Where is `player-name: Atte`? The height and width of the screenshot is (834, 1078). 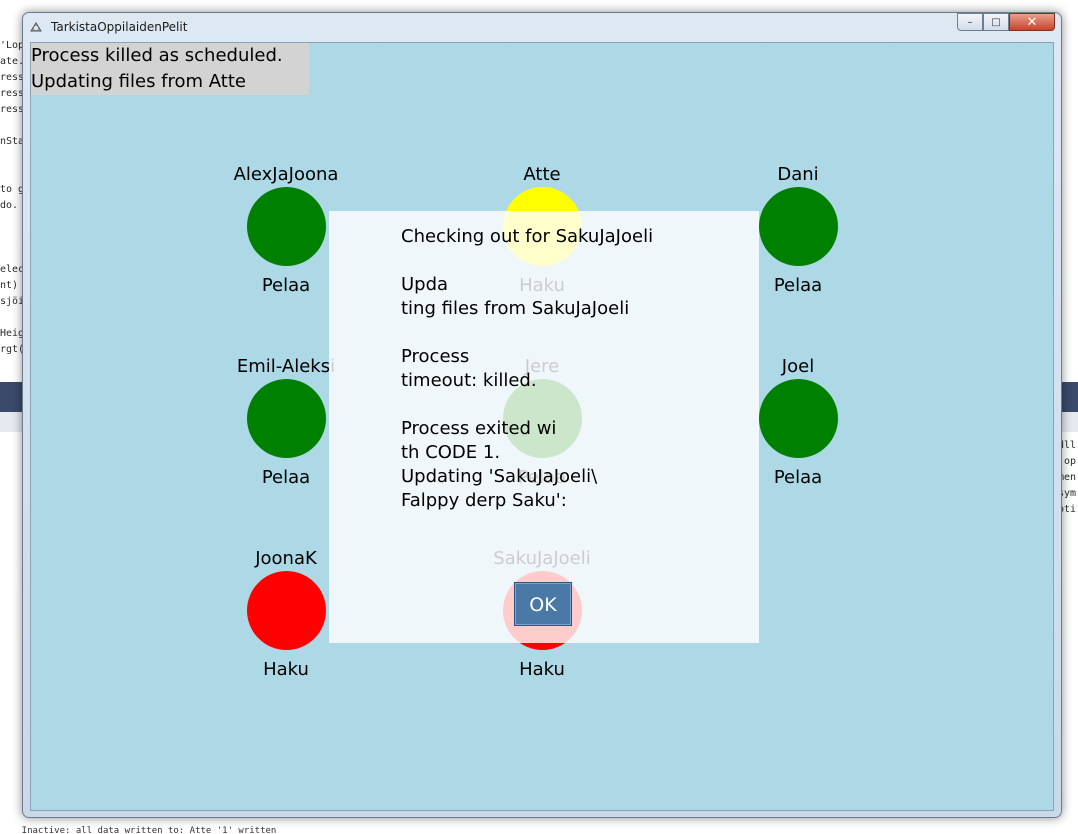 player-name: Atte is located at coordinates (542, 174).